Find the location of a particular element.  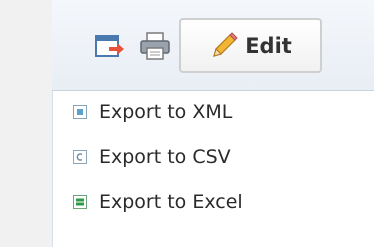

edit-button-label: Edit is located at coordinates (268, 45).